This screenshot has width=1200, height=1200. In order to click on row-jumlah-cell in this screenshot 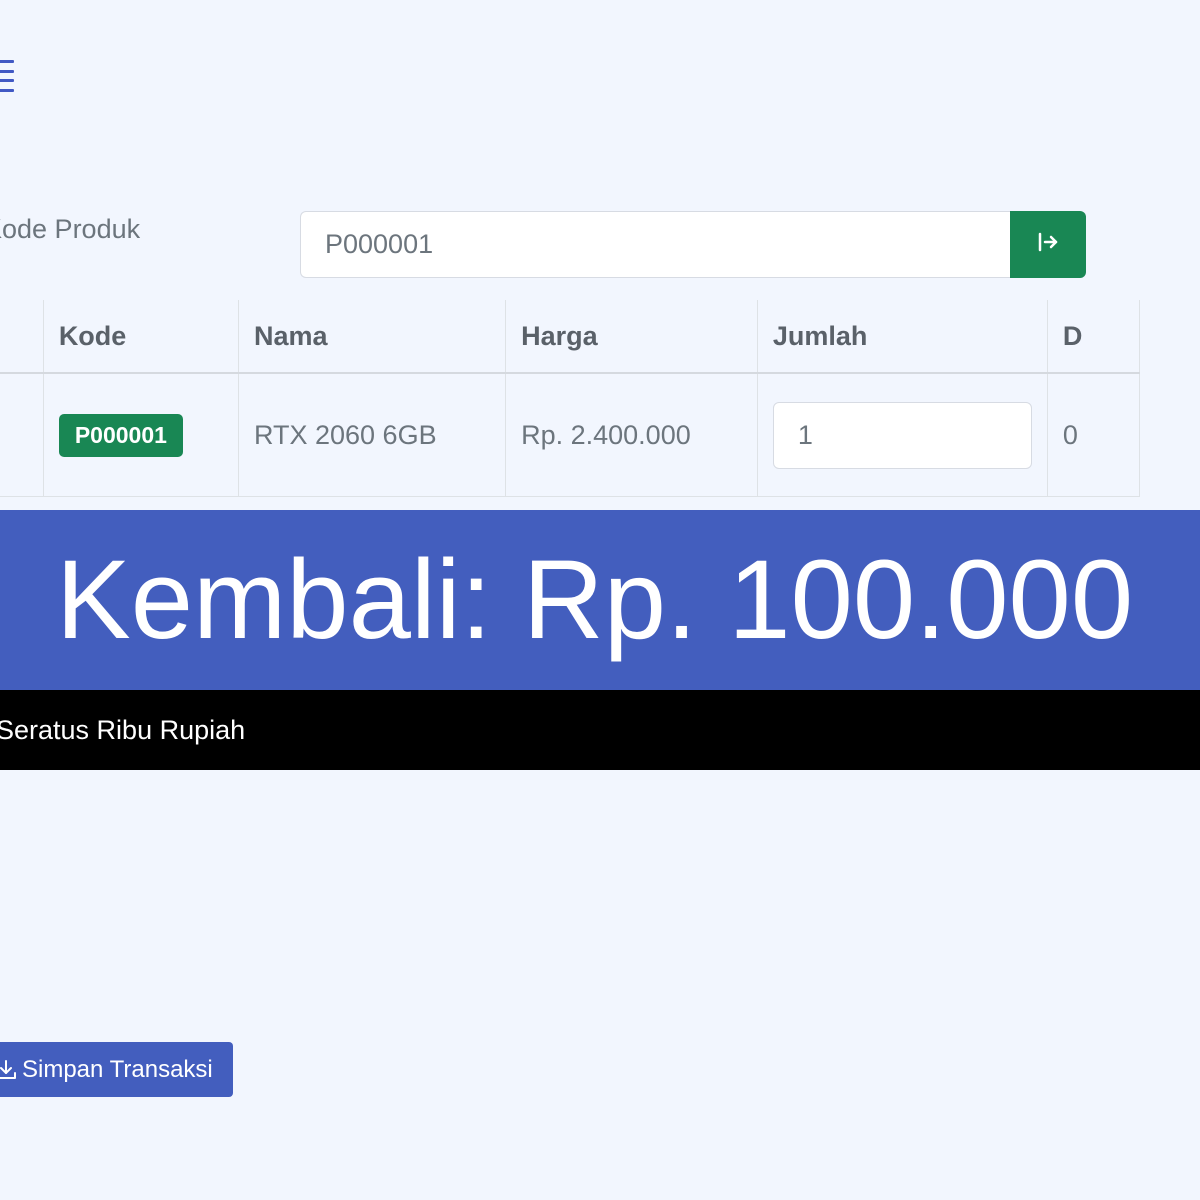, I will do `click(902, 434)`.